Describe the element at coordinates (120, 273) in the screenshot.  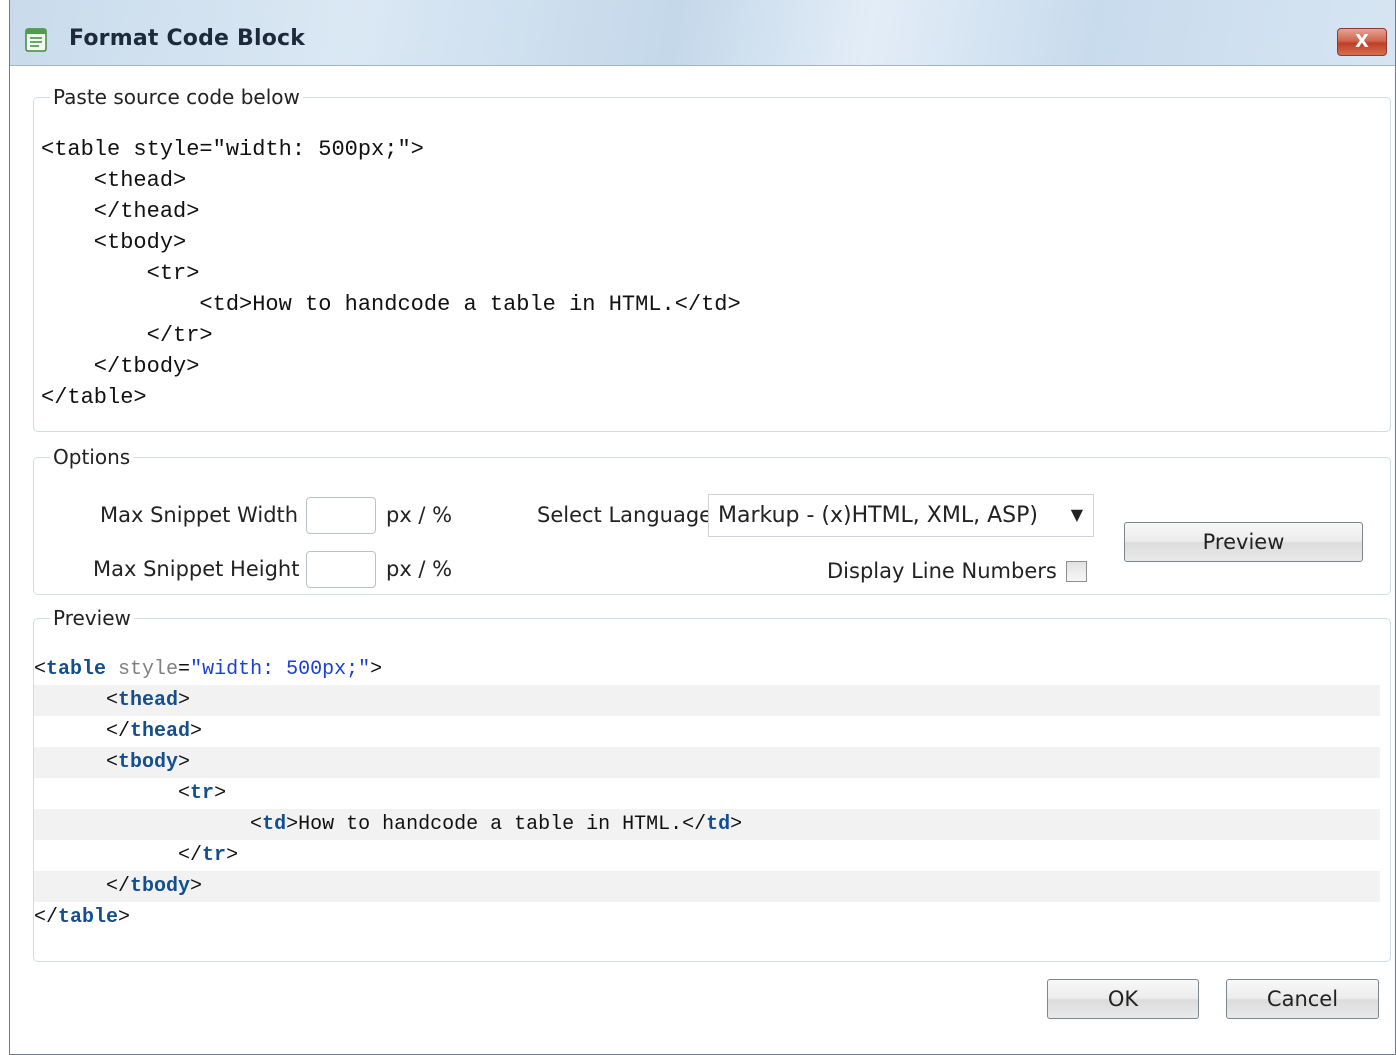
I see `source-code-line: <tr>` at that location.